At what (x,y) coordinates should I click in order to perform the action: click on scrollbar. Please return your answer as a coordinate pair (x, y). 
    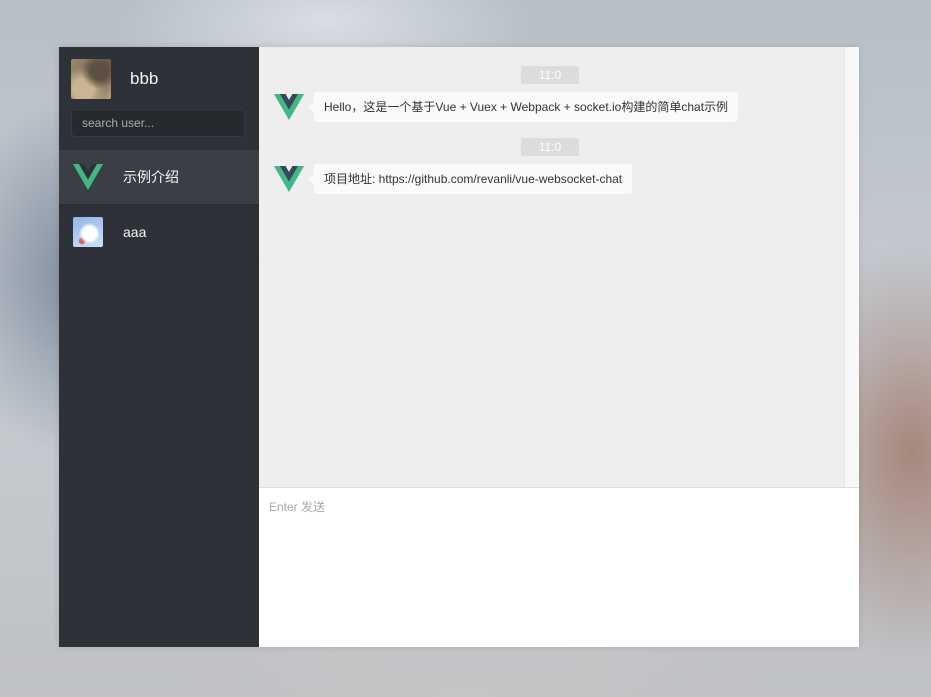
    Looking at the image, I should click on (851, 267).